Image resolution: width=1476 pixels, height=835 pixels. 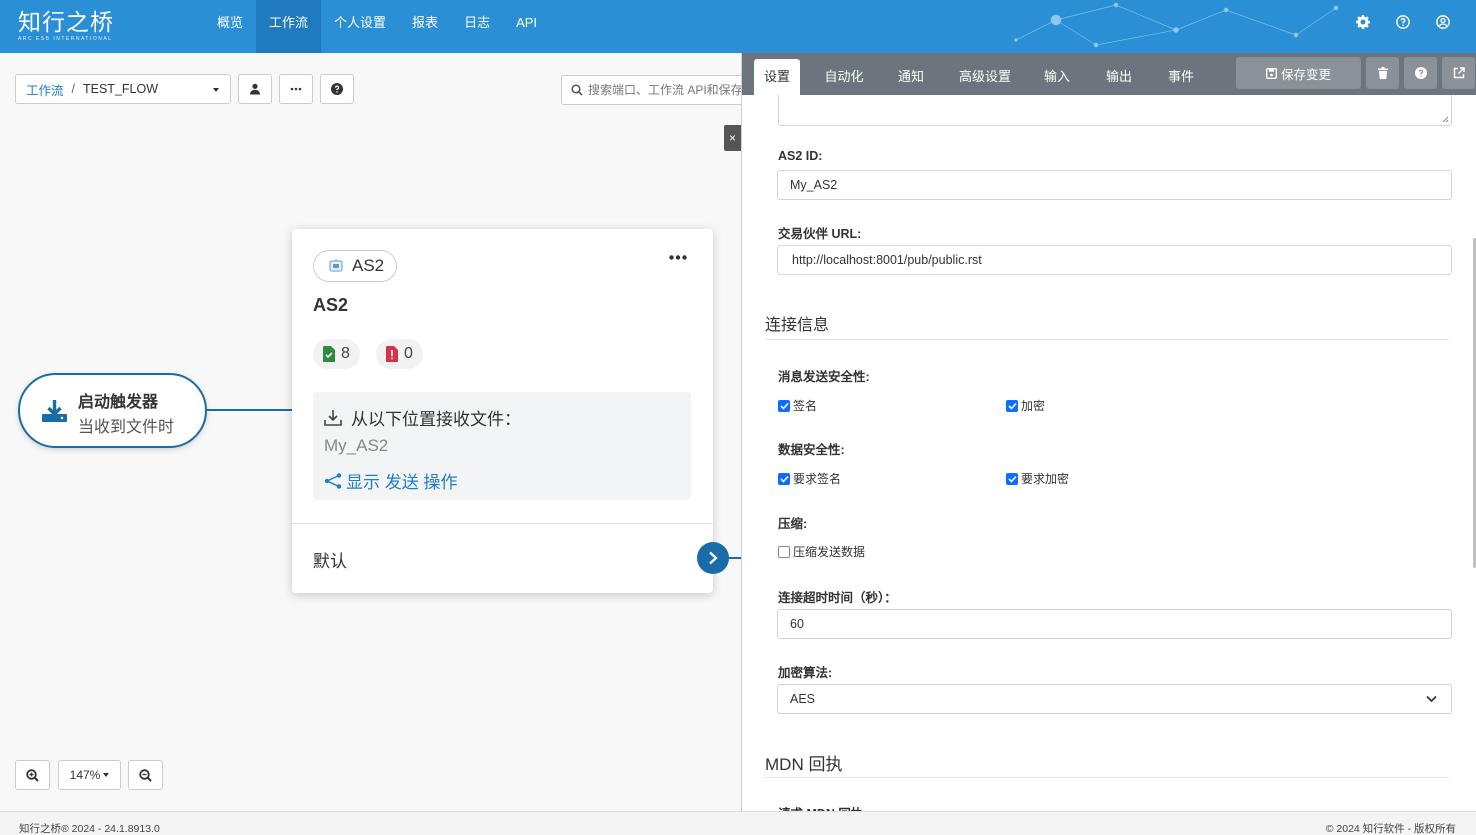 What do you see at coordinates (502, 446) in the screenshot?
I see `receive-info-box: 从以下位置接收文件： My_AS2 显示 发送 操作` at bounding box center [502, 446].